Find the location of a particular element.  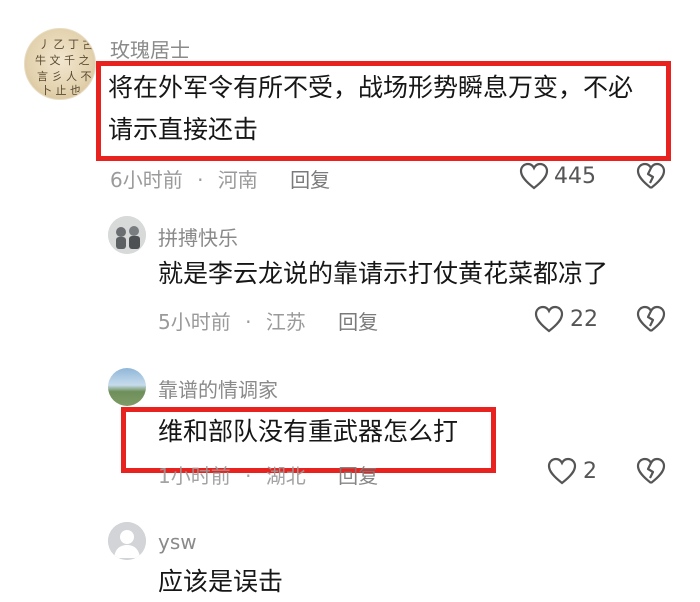

comment-time: 1小时前 is located at coordinates (194, 476).